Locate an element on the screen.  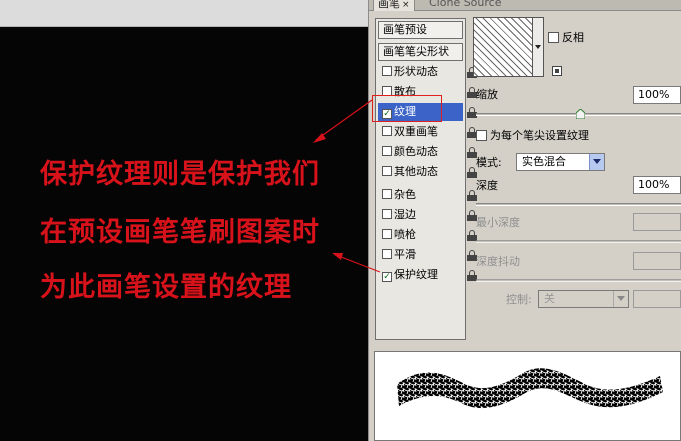
min-depth-field is located at coordinates (657, 222).